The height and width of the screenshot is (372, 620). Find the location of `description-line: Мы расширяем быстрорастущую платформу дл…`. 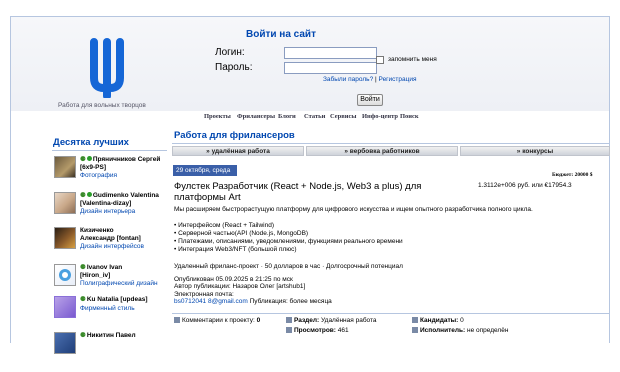

description-line: Мы расширяем быстрорастущую платформу дл… is located at coordinates (353, 209).